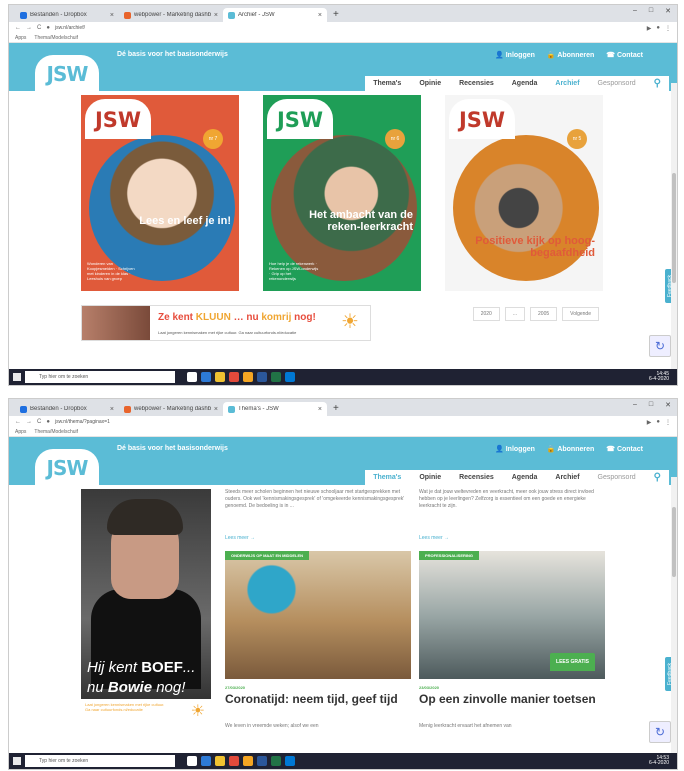  Describe the element at coordinates (318, 699) in the screenshot. I see `article-title: Coronatijd: neem tijd, geef tijd` at that location.